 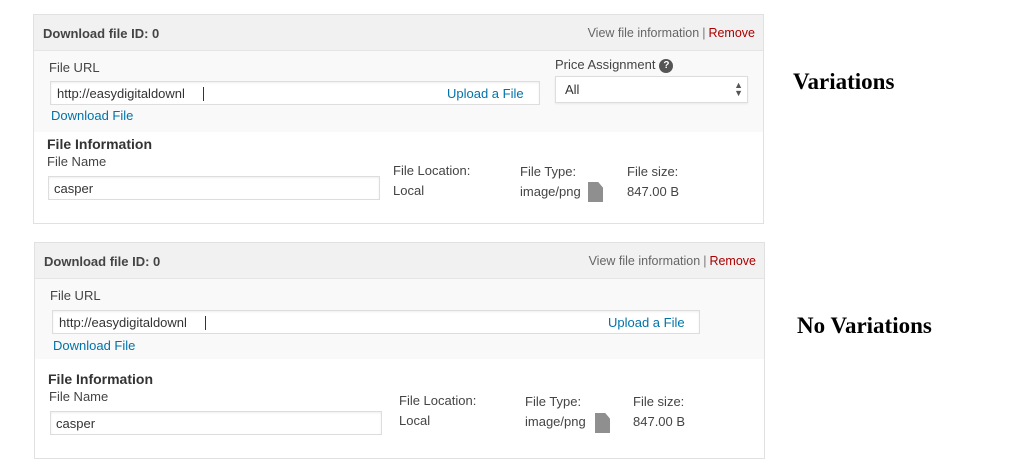 What do you see at coordinates (738, 89) in the screenshot?
I see `chevron-up-down-icon: ▲ ▼` at bounding box center [738, 89].